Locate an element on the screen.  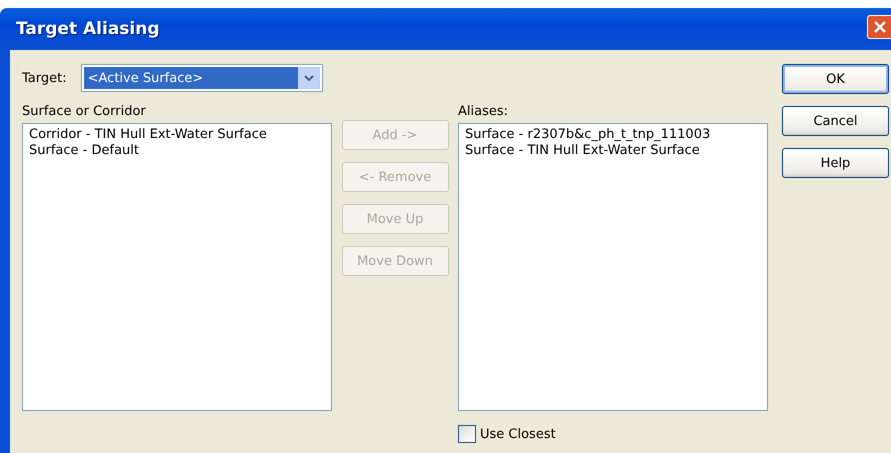
list-item: Surface - r2307b&c_ph_t_tnp_111003 is located at coordinates (613, 135).